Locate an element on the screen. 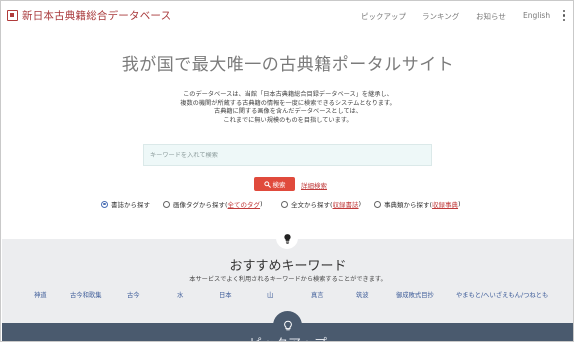 This screenshot has width=574, height=342. logo-text: 新日本古典籍総合データベース is located at coordinates (97, 16).